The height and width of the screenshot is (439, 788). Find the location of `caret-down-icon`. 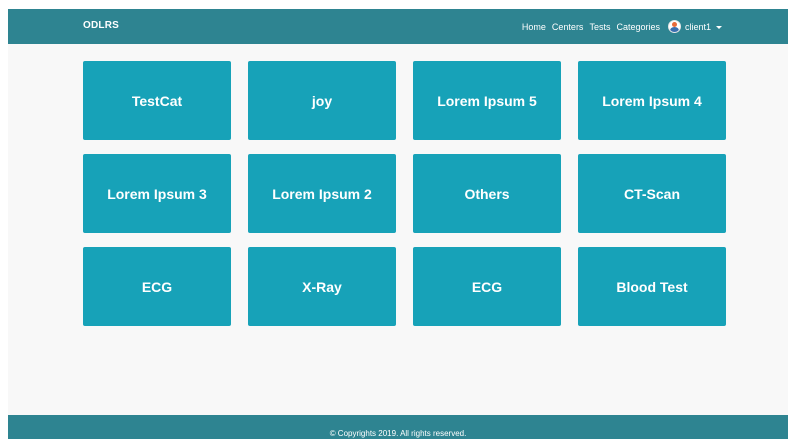

caret-down-icon is located at coordinates (719, 27).